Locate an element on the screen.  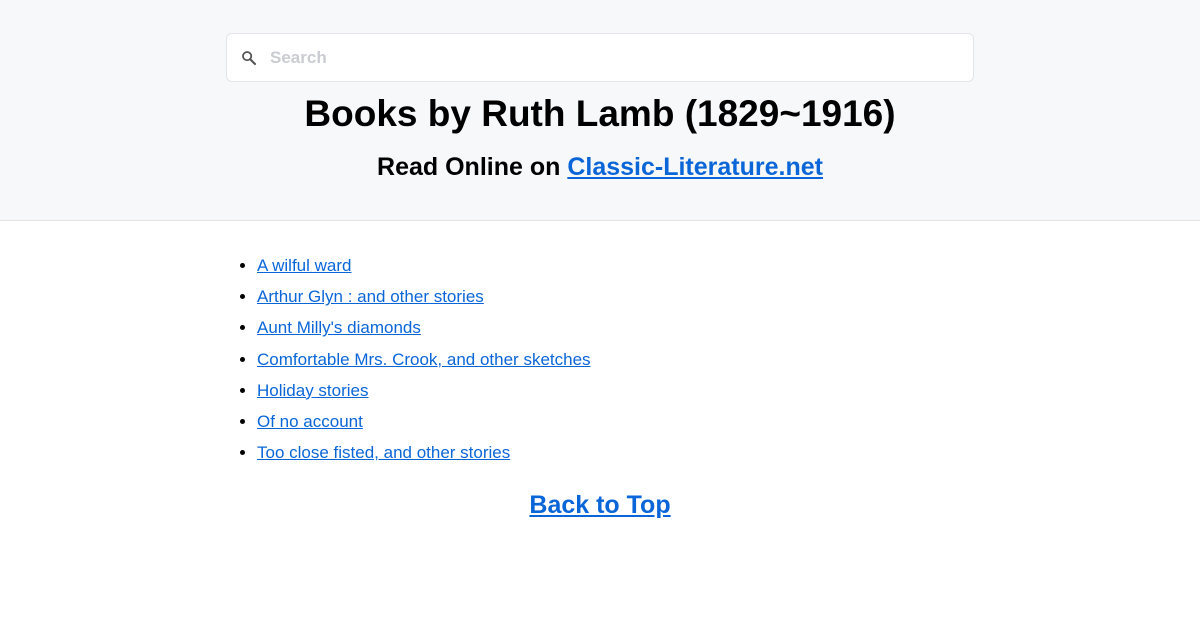
book-link: Too close fisted, and other stories is located at coordinates (383, 452).